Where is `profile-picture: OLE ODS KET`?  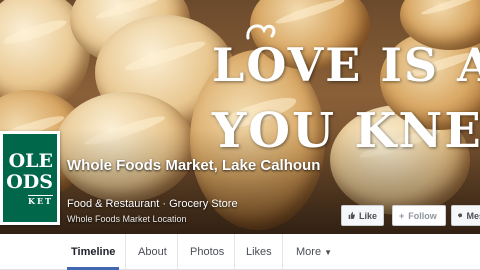
profile-picture: OLE ODS KET is located at coordinates (30, 178).